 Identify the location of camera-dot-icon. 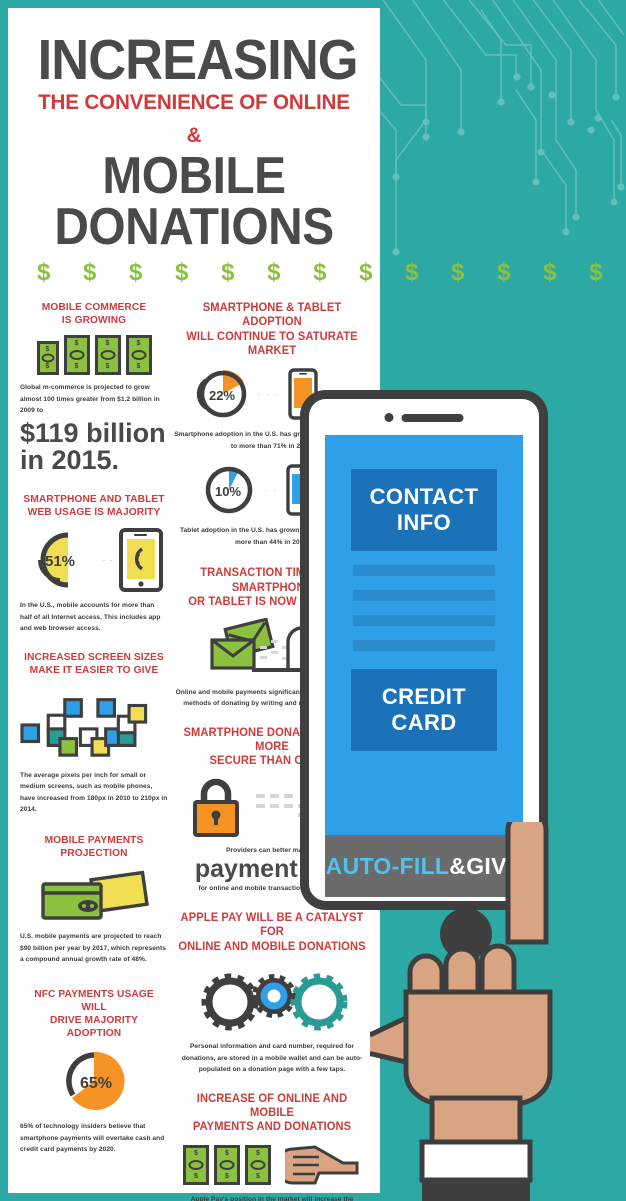
(389, 417).